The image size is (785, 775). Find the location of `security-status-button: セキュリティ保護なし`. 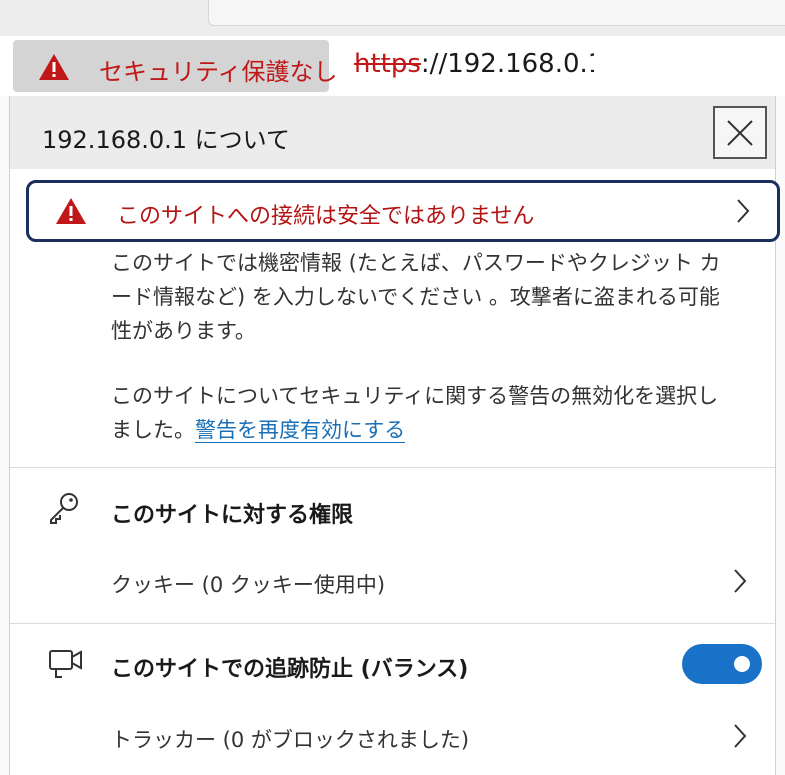

security-status-button: セキュリティ保護なし is located at coordinates (175, 66).